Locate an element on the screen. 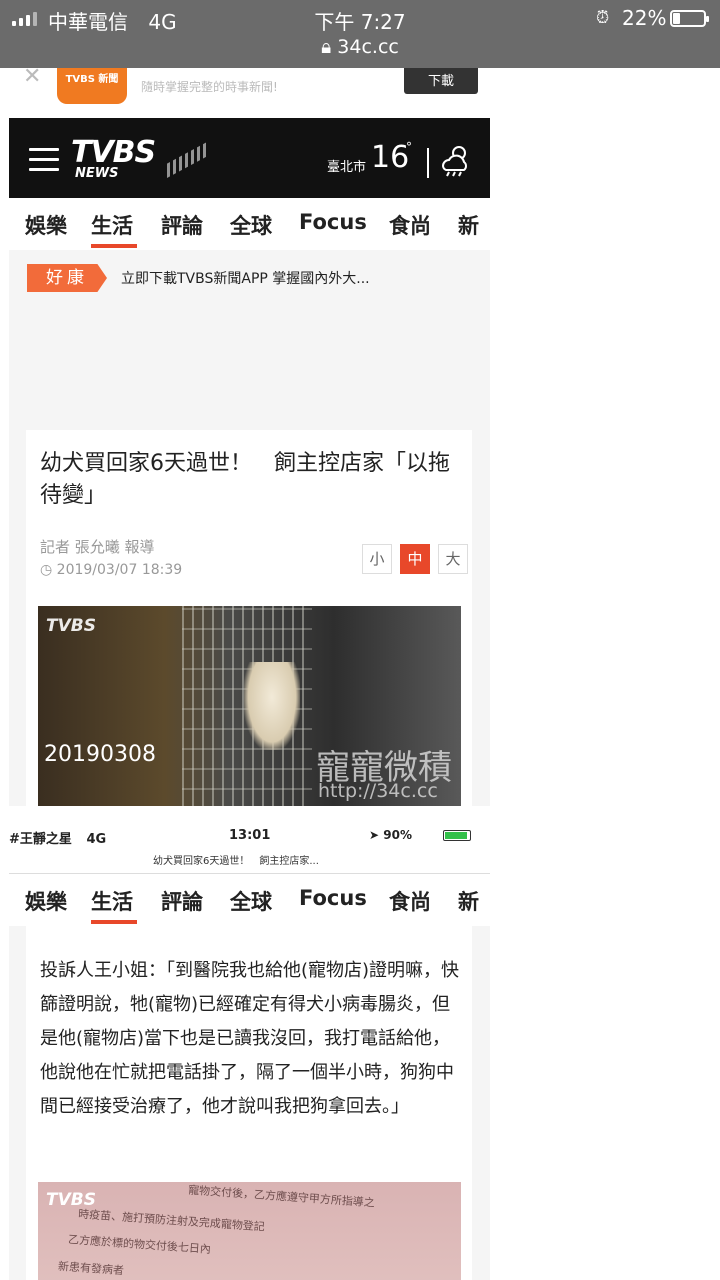  article-photo: TVBS 20190308 寵寵微積 http://34c.cc is located at coordinates (249, 708).